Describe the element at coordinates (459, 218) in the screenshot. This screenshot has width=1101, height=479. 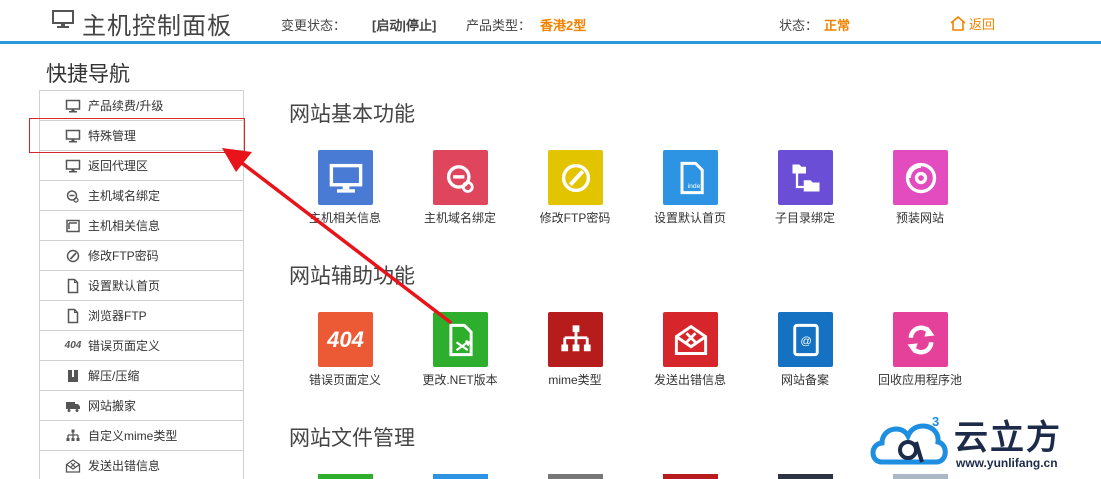
I see `tile-label: 主机域名绑定` at that location.